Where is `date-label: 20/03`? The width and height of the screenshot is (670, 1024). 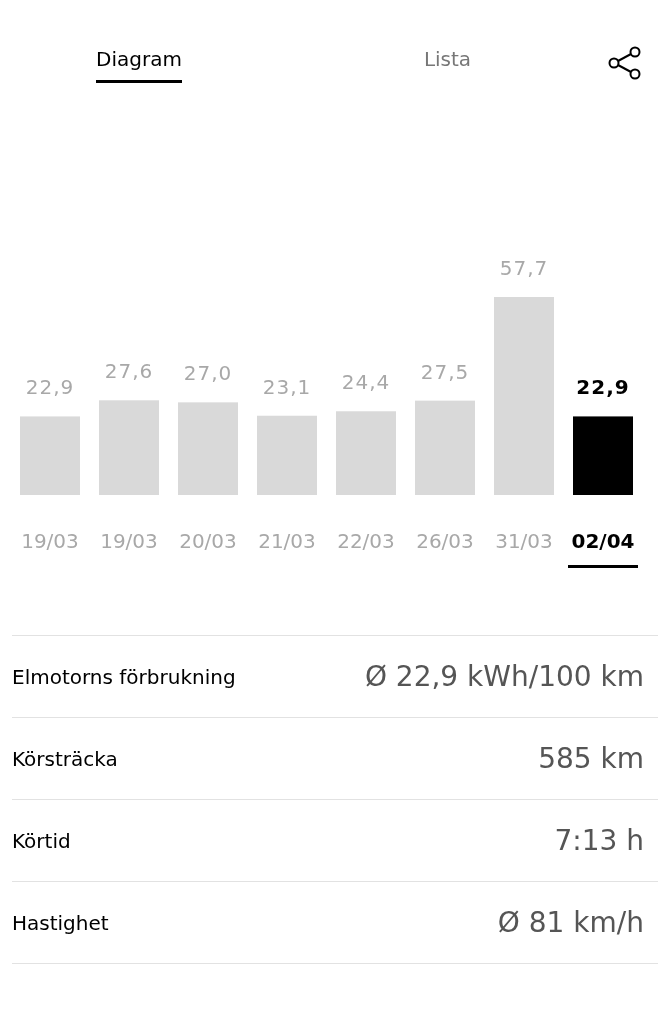 date-label: 20/03 is located at coordinates (208, 541).